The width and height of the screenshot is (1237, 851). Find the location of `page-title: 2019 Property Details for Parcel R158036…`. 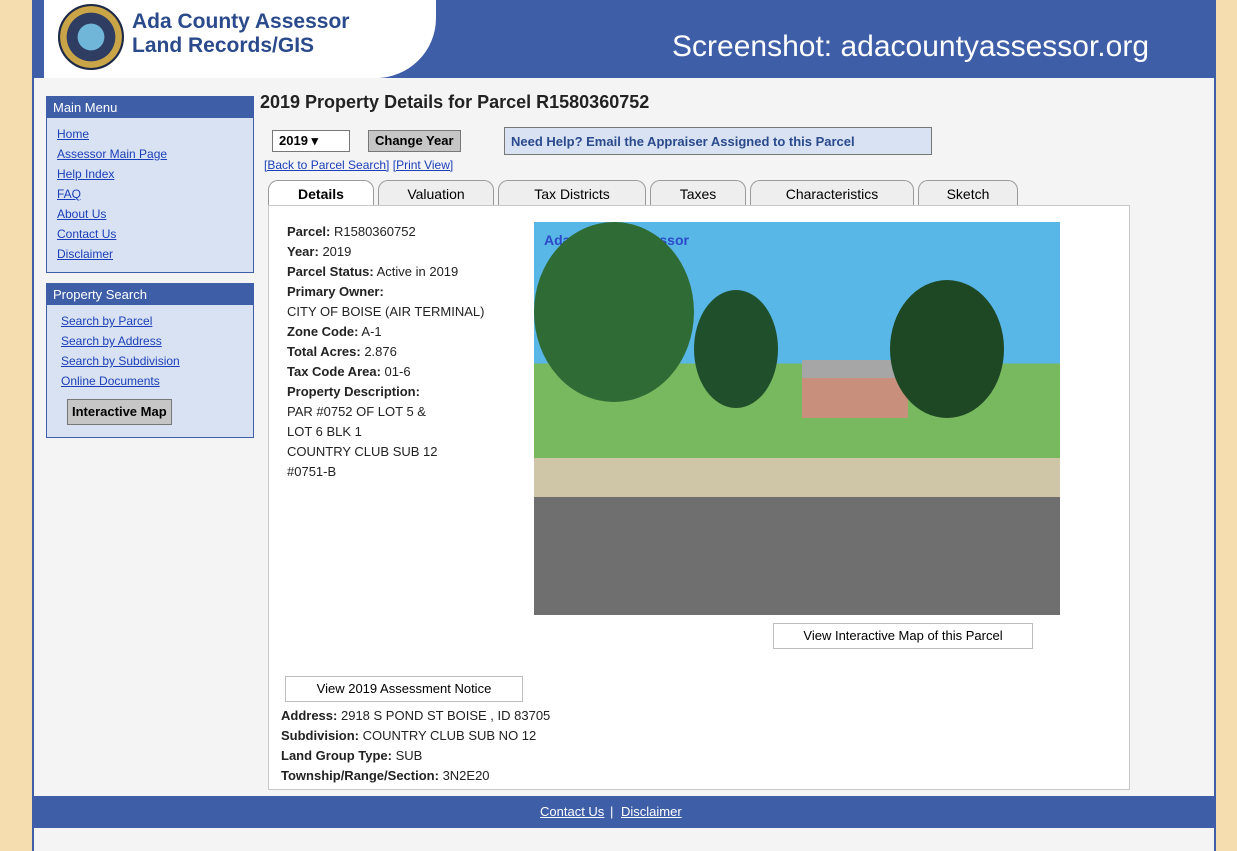

page-title: 2019 Property Details for Parcel R158036… is located at coordinates (455, 102).